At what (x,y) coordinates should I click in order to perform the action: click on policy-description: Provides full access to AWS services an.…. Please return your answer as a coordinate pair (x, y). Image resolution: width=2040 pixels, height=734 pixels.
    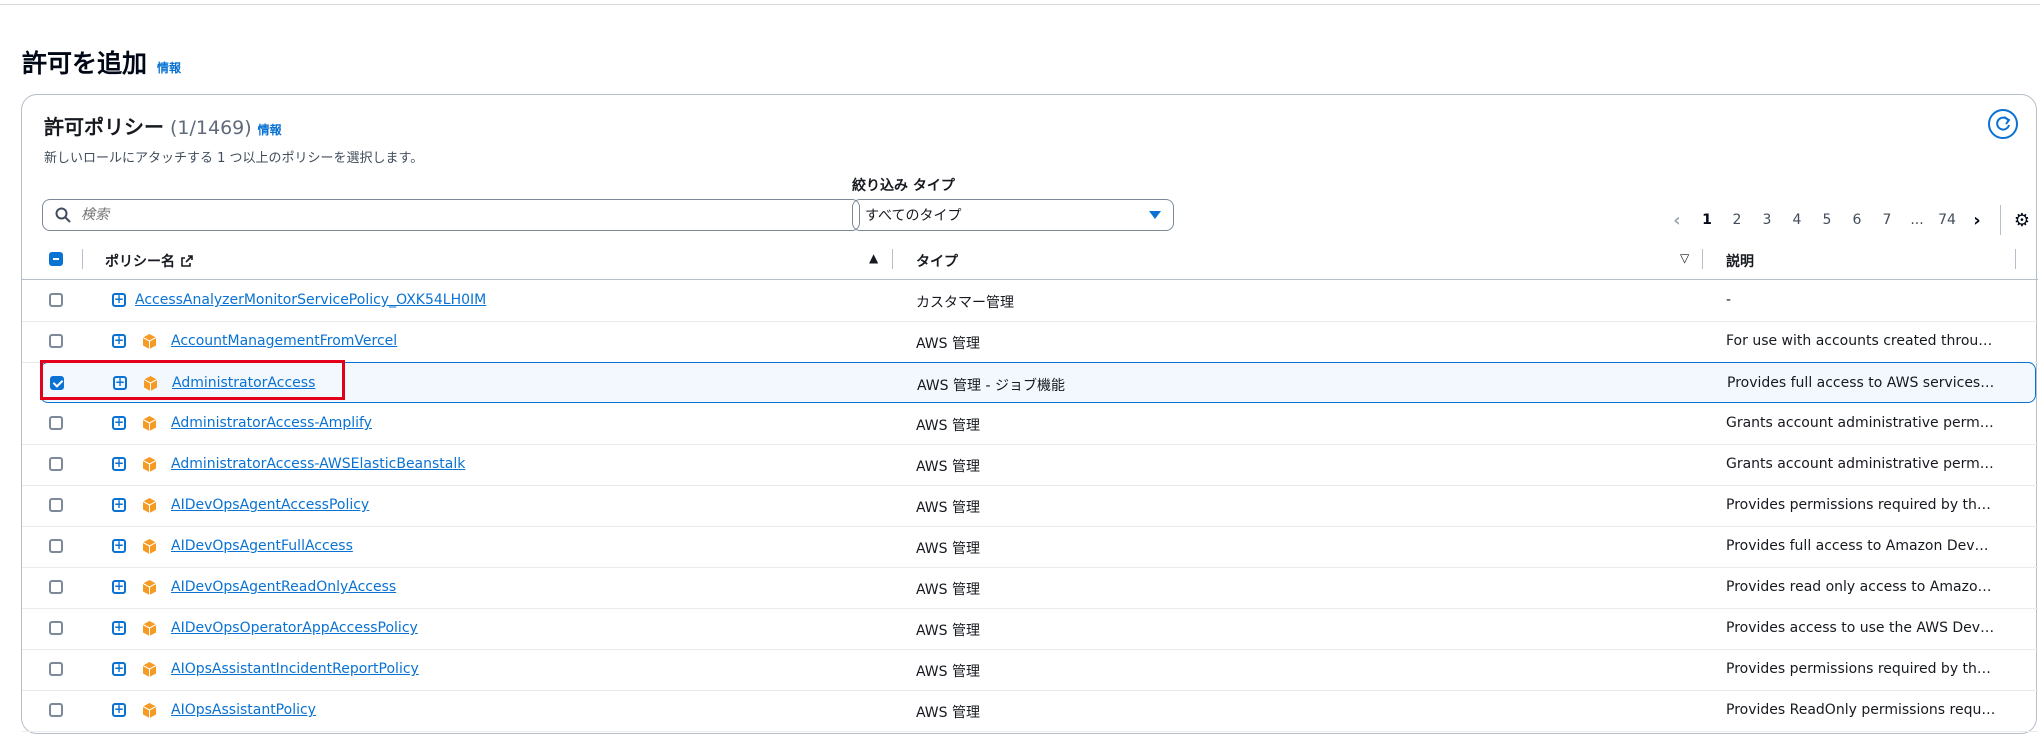
    Looking at the image, I should click on (1862, 383).